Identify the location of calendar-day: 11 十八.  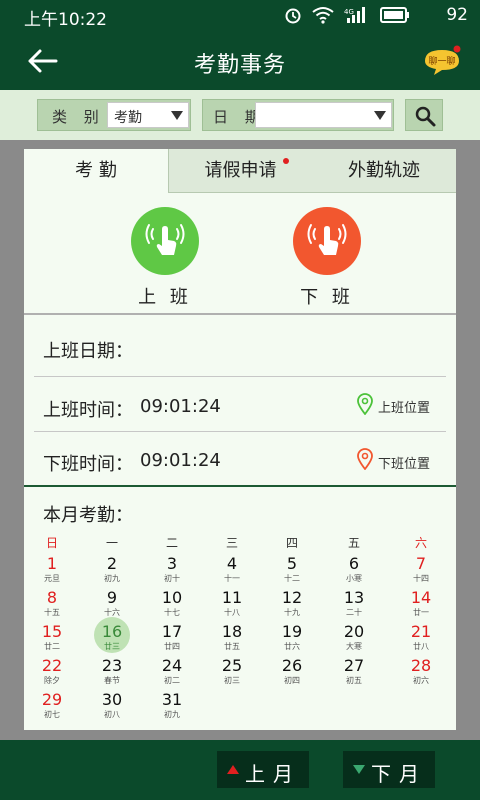
(232, 603).